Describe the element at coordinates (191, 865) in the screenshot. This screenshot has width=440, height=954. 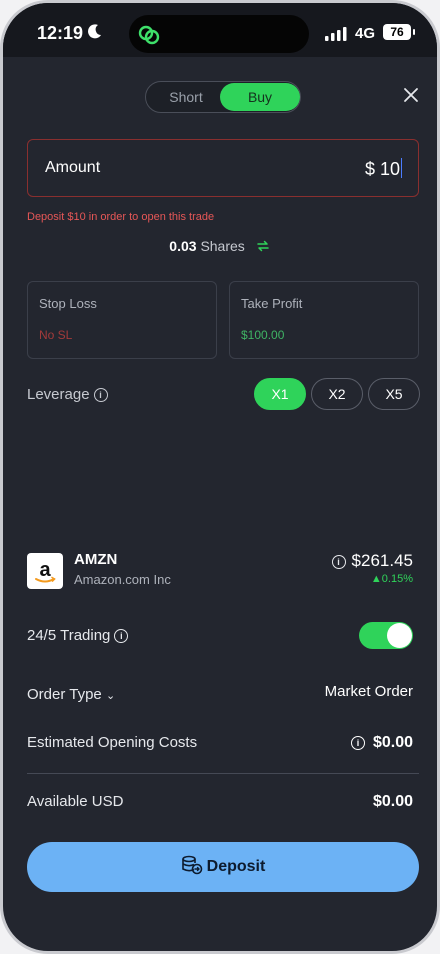
I see `deposit-icon` at that location.